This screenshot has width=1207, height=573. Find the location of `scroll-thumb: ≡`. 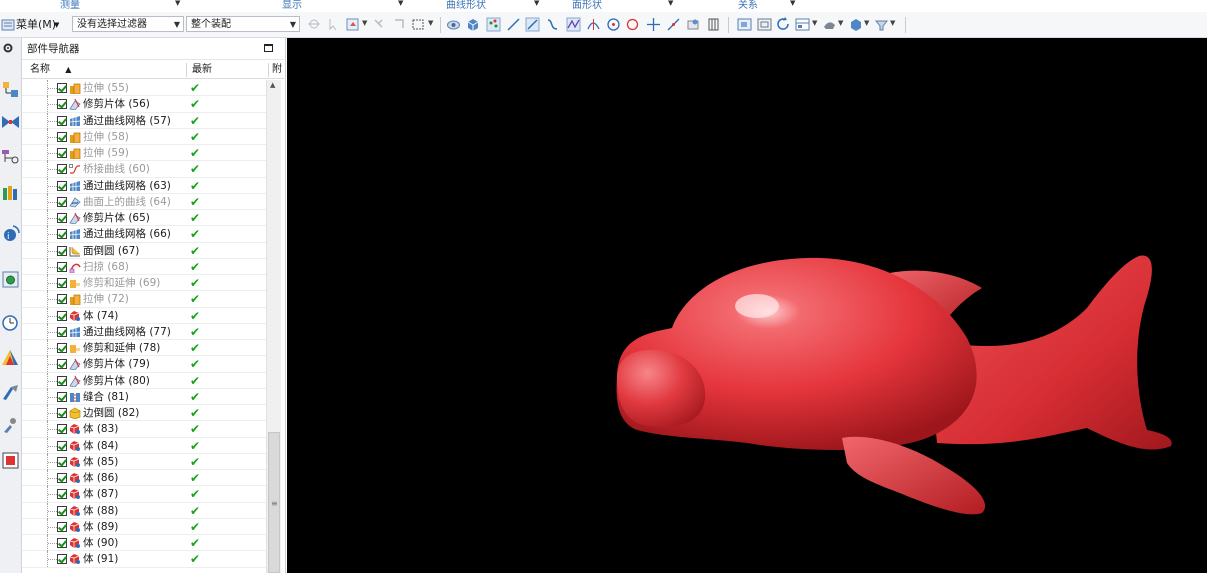

scroll-thumb: ≡ is located at coordinates (274, 502).